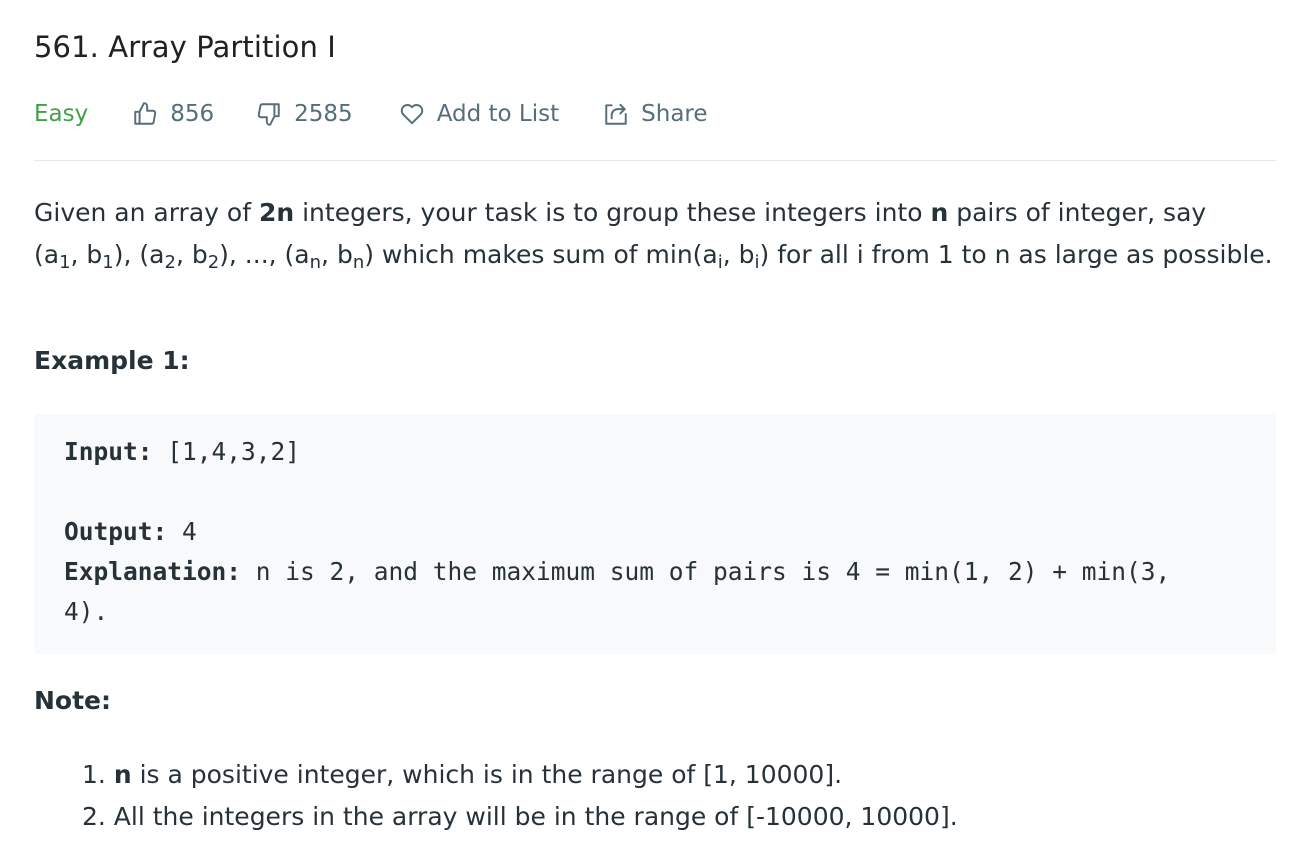 Image resolution: width=1300 pixels, height=862 pixels. Describe the element at coordinates (112, 360) in the screenshot. I see `example-title: Example 1:` at that location.